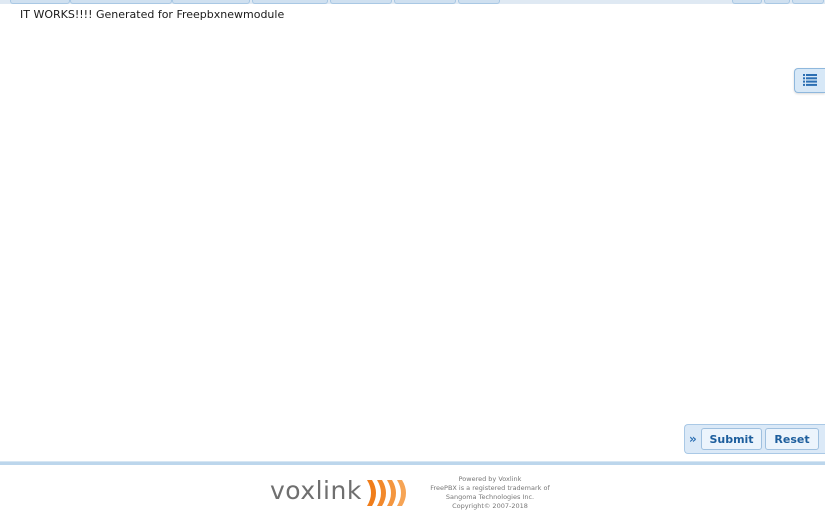 The width and height of the screenshot is (825, 511). I want to click on trademark-text: FreePBX is a registered trademark of, so click(490, 488).